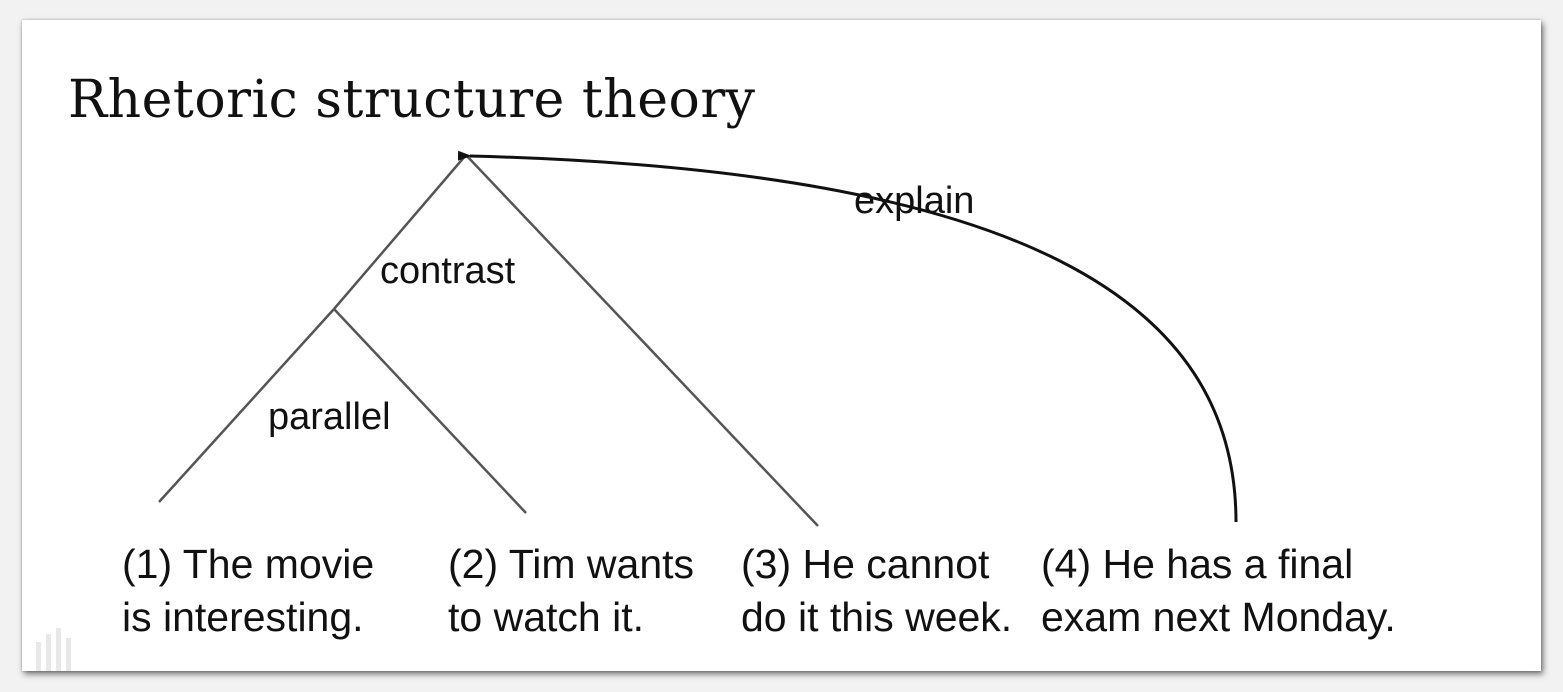 Image resolution: width=1563 pixels, height=692 pixels. I want to click on leaf-1: (1) The movie is interesting., so click(248, 591).